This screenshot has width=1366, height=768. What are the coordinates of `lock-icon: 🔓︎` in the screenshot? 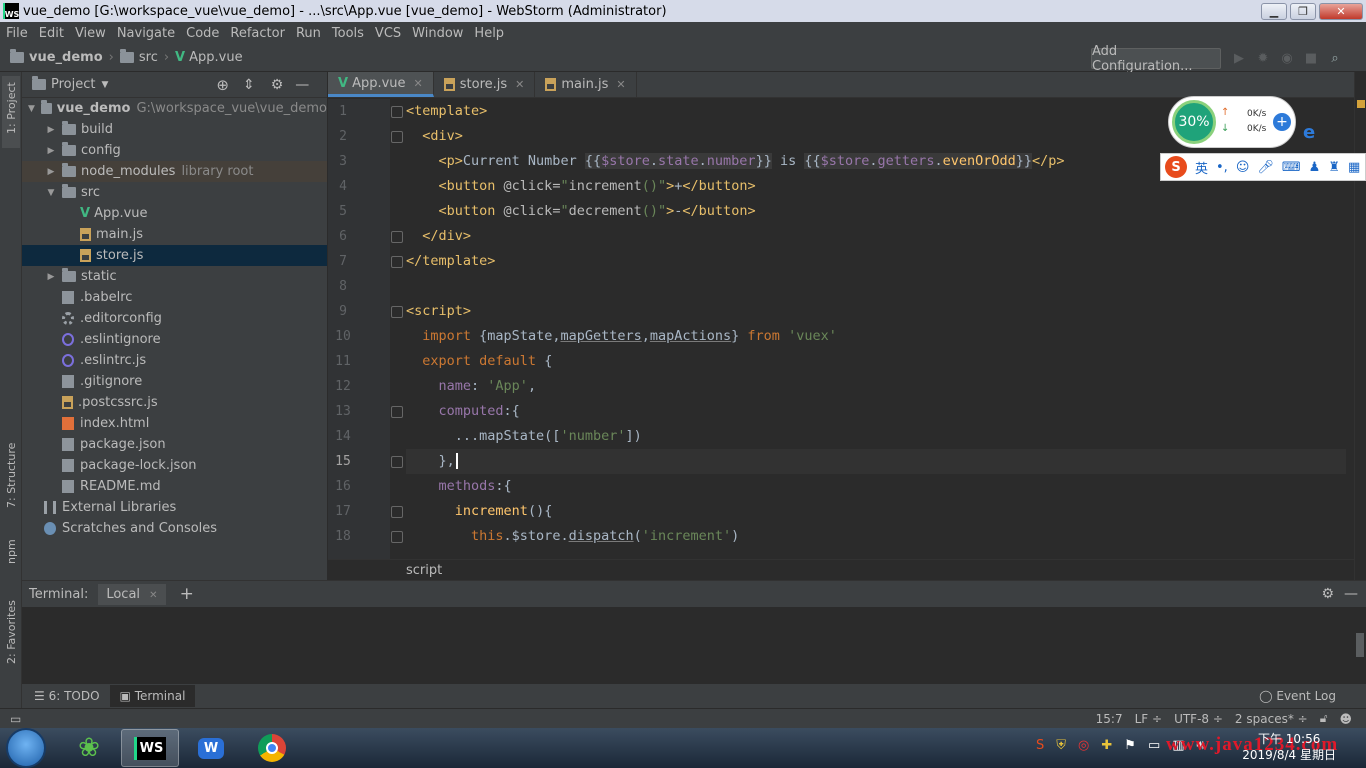 It's located at (1324, 718).